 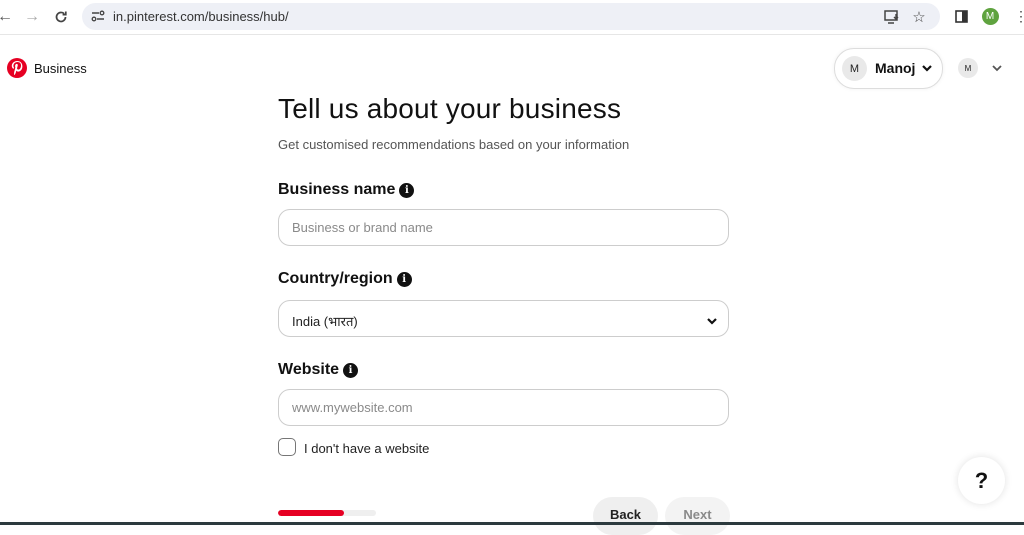 What do you see at coordinates (366, 448) in the screenshot?
I see `no-website-label: I don't have a website` at bounding box center [366, 448].